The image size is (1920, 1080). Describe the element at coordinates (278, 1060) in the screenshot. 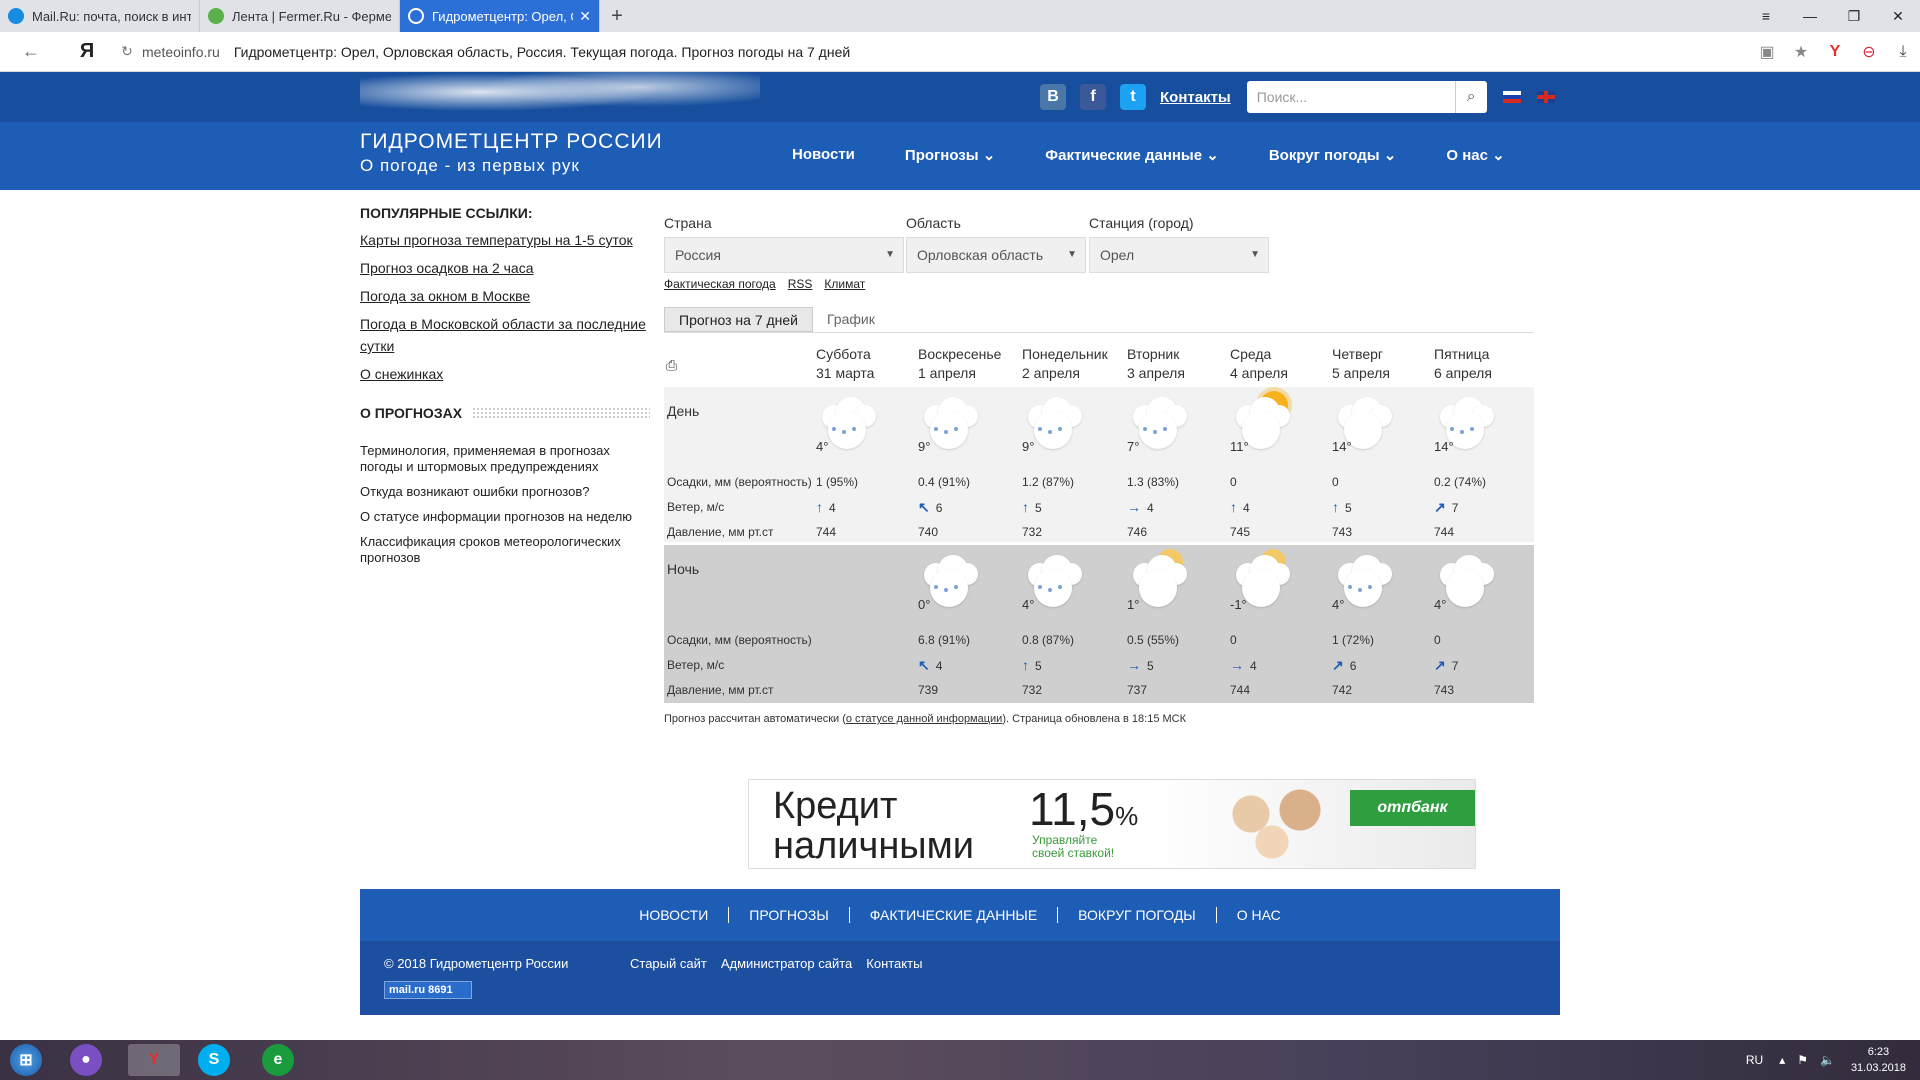

I see `app-icon: e` at that location.